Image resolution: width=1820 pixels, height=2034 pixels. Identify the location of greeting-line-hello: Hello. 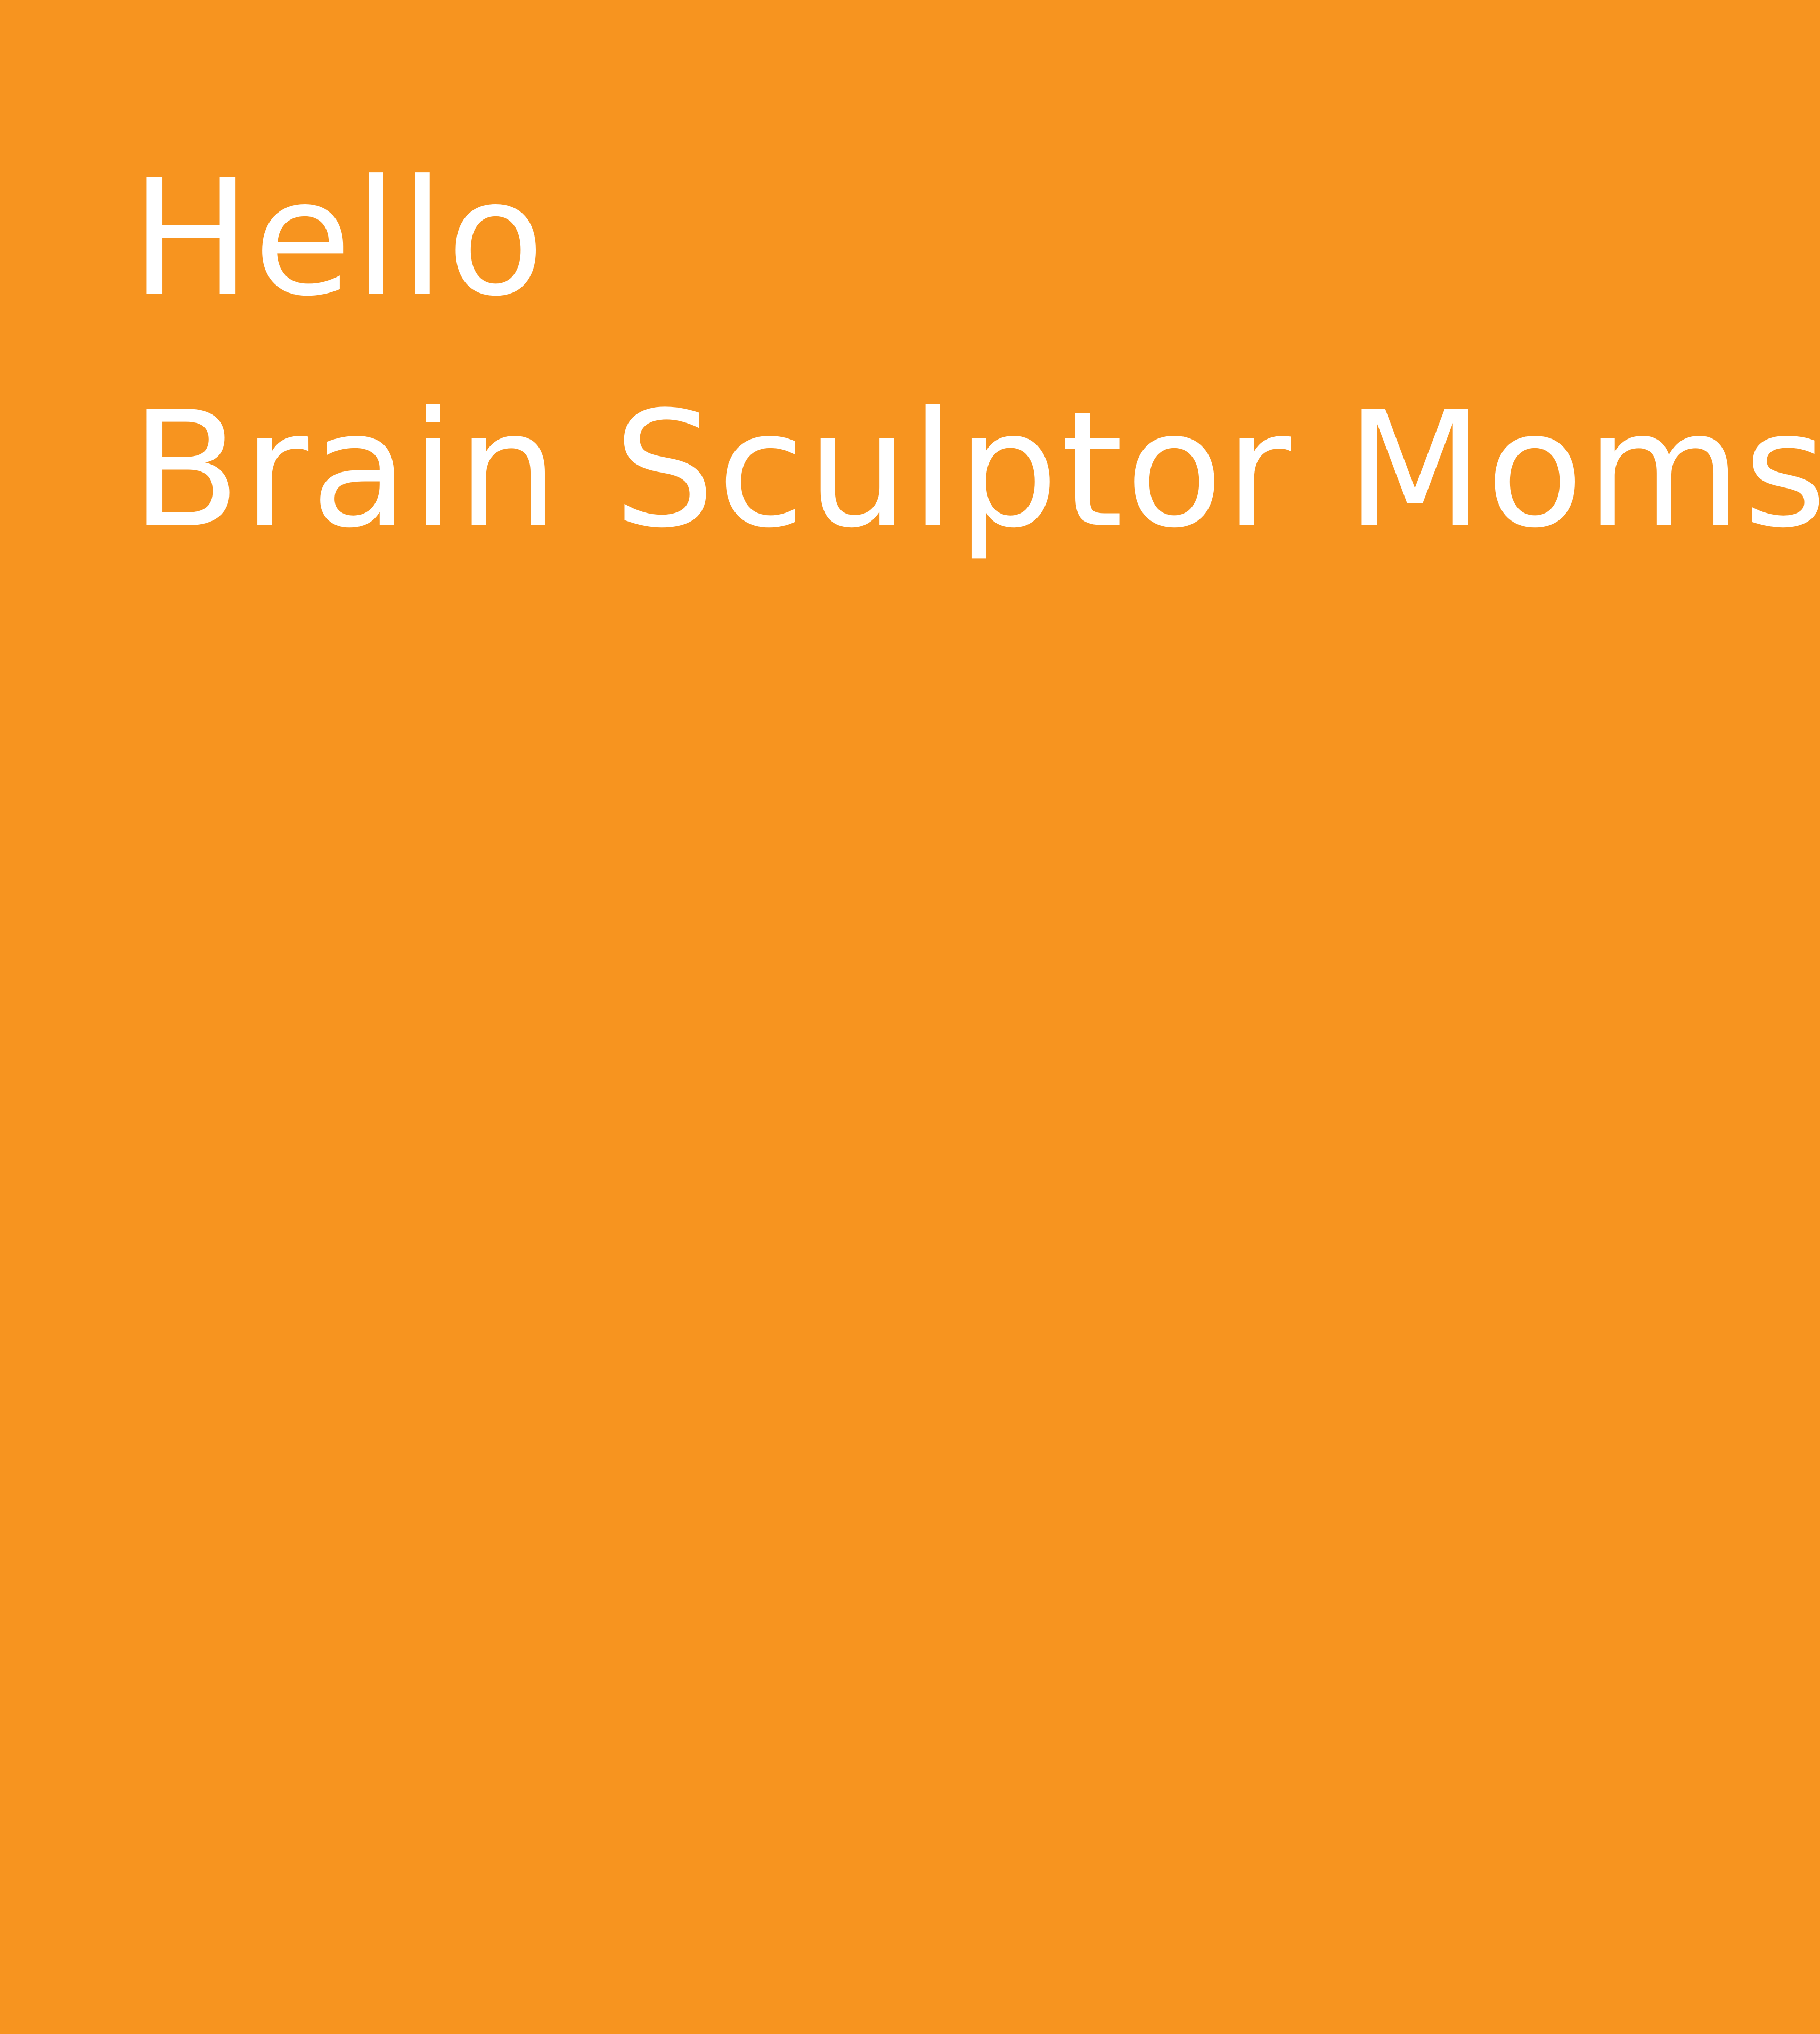
(339, 238).